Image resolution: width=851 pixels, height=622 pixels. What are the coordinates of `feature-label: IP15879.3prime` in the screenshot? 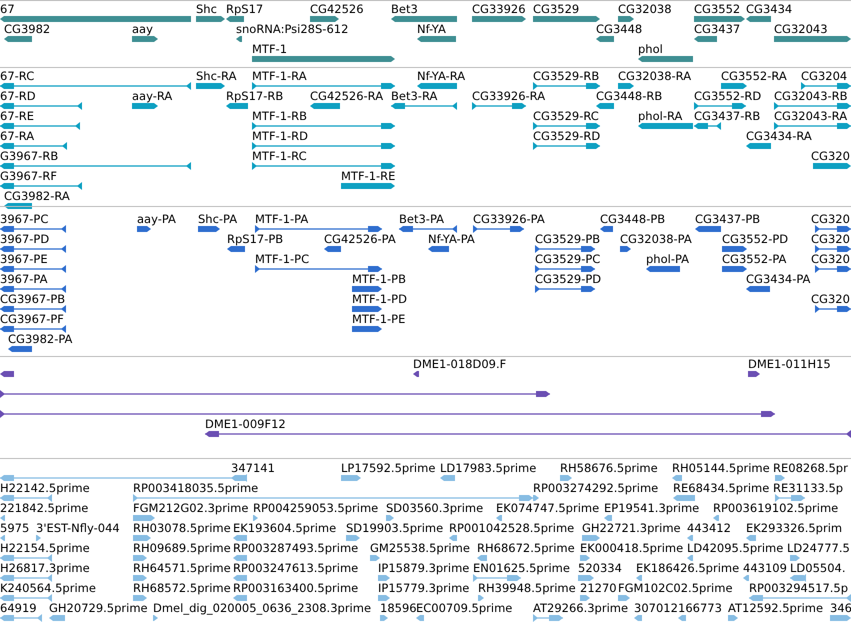 It's located at (424, 568).